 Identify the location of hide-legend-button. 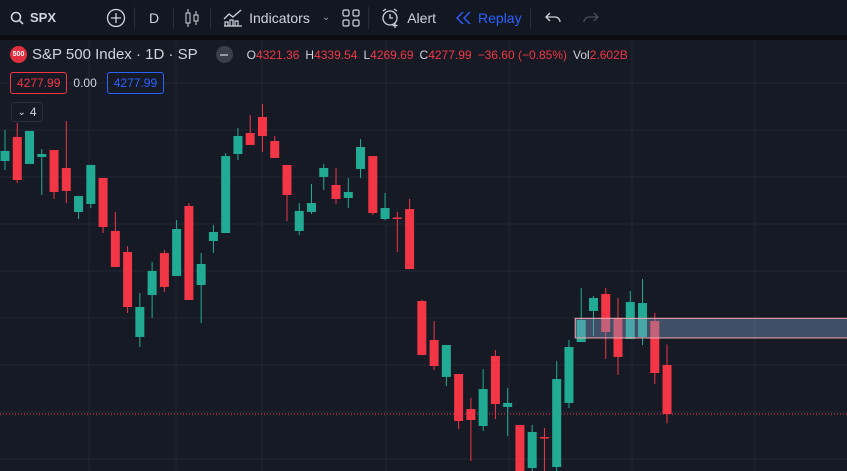
(224, 54).